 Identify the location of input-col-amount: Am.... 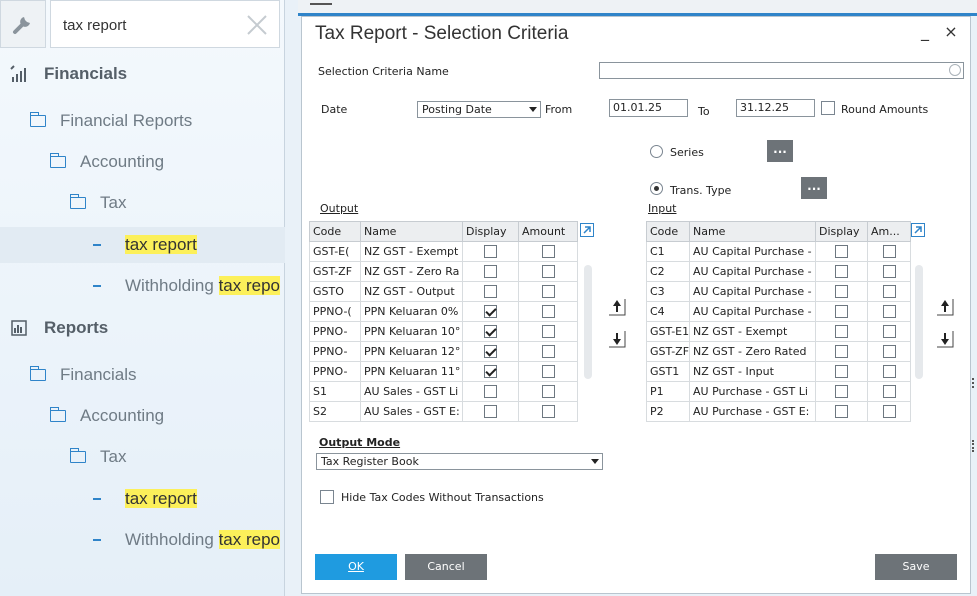
(889, 231).